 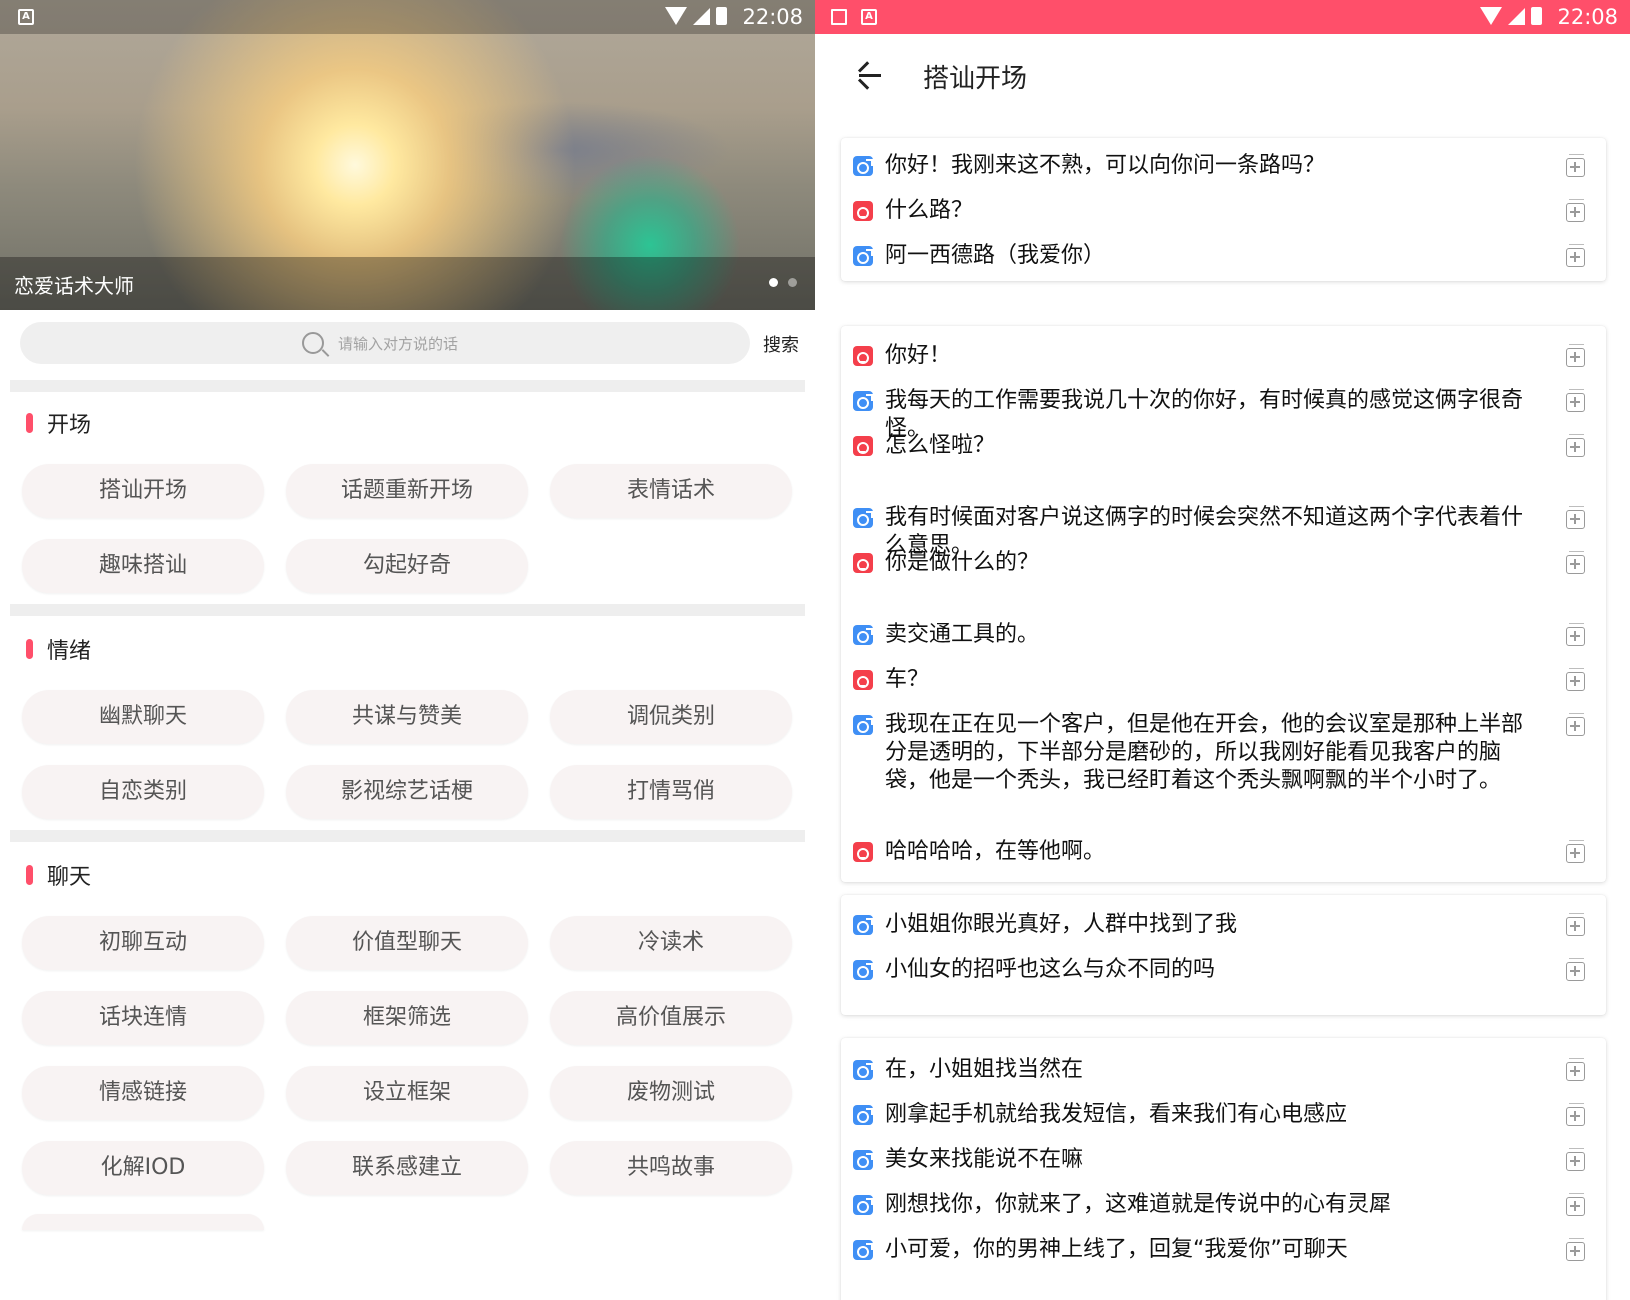 I want to click on category-chip: 趣味搭讪, so click(x=143, y=566).